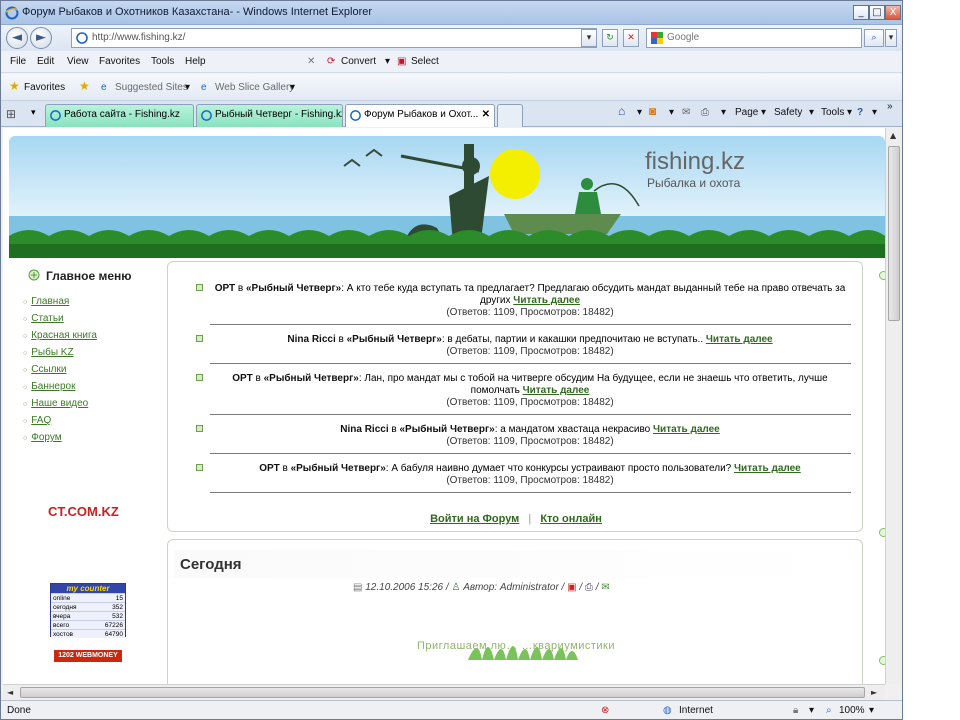  I want to click on page-dropdown-icon: ▾, so click(763, 112).